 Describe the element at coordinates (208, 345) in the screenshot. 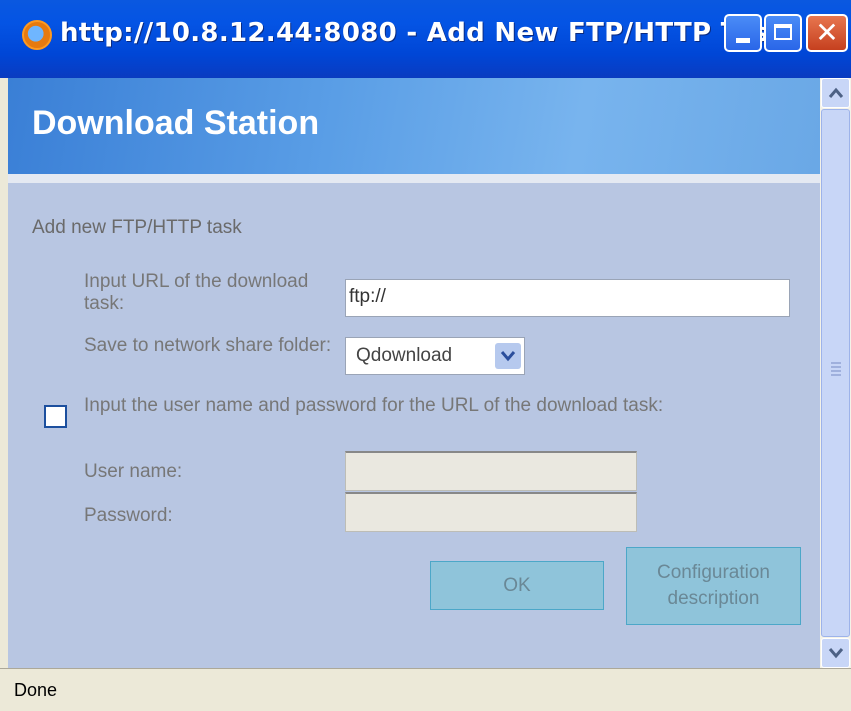

I see `share-folder-label: Save to network share folder:` at that location.